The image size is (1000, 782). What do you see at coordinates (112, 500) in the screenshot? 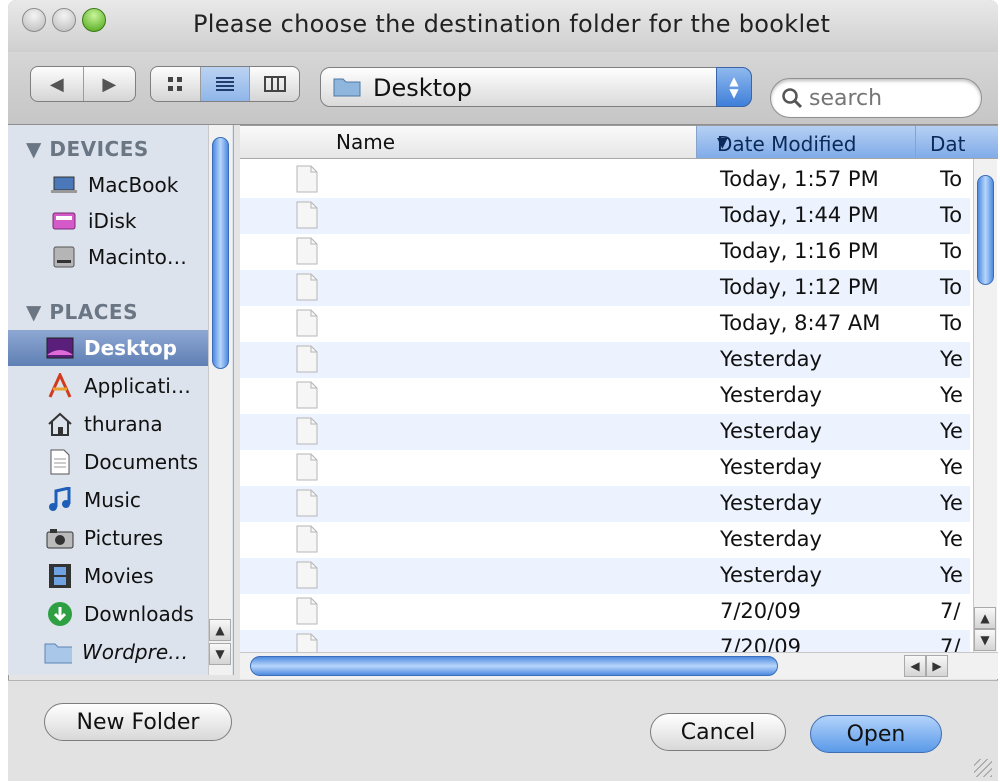
I see `sidebar-item-label: Music` at bounding box center [112, 500].